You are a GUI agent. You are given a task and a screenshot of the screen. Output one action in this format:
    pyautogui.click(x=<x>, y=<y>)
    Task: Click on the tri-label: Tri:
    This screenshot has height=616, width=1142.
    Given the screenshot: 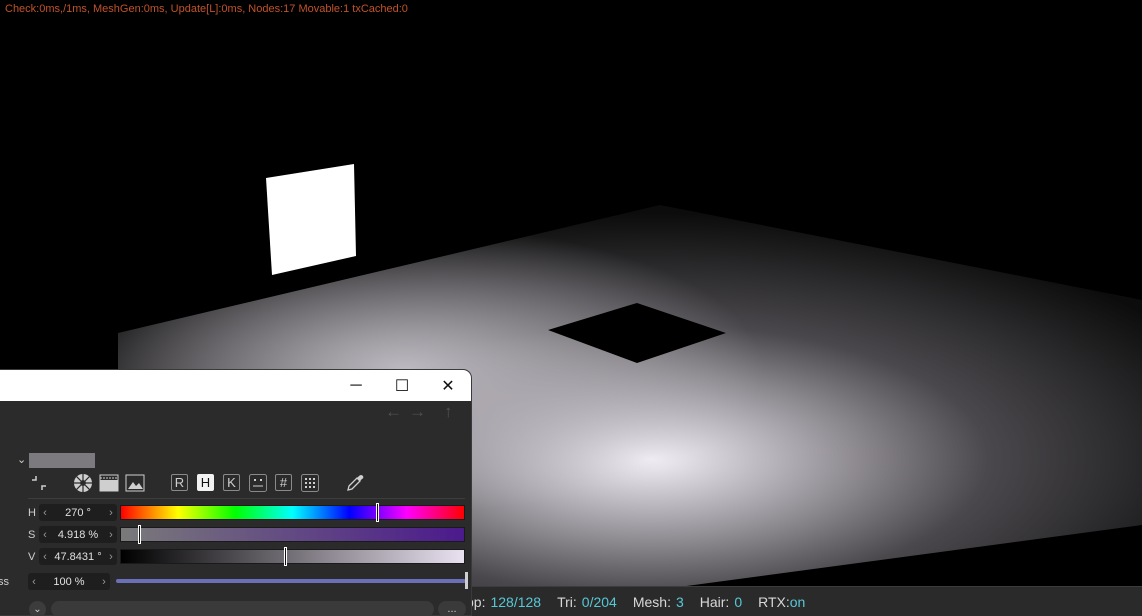 What is the action you would take?
    pyautogui.click(x=567, y=601)
    